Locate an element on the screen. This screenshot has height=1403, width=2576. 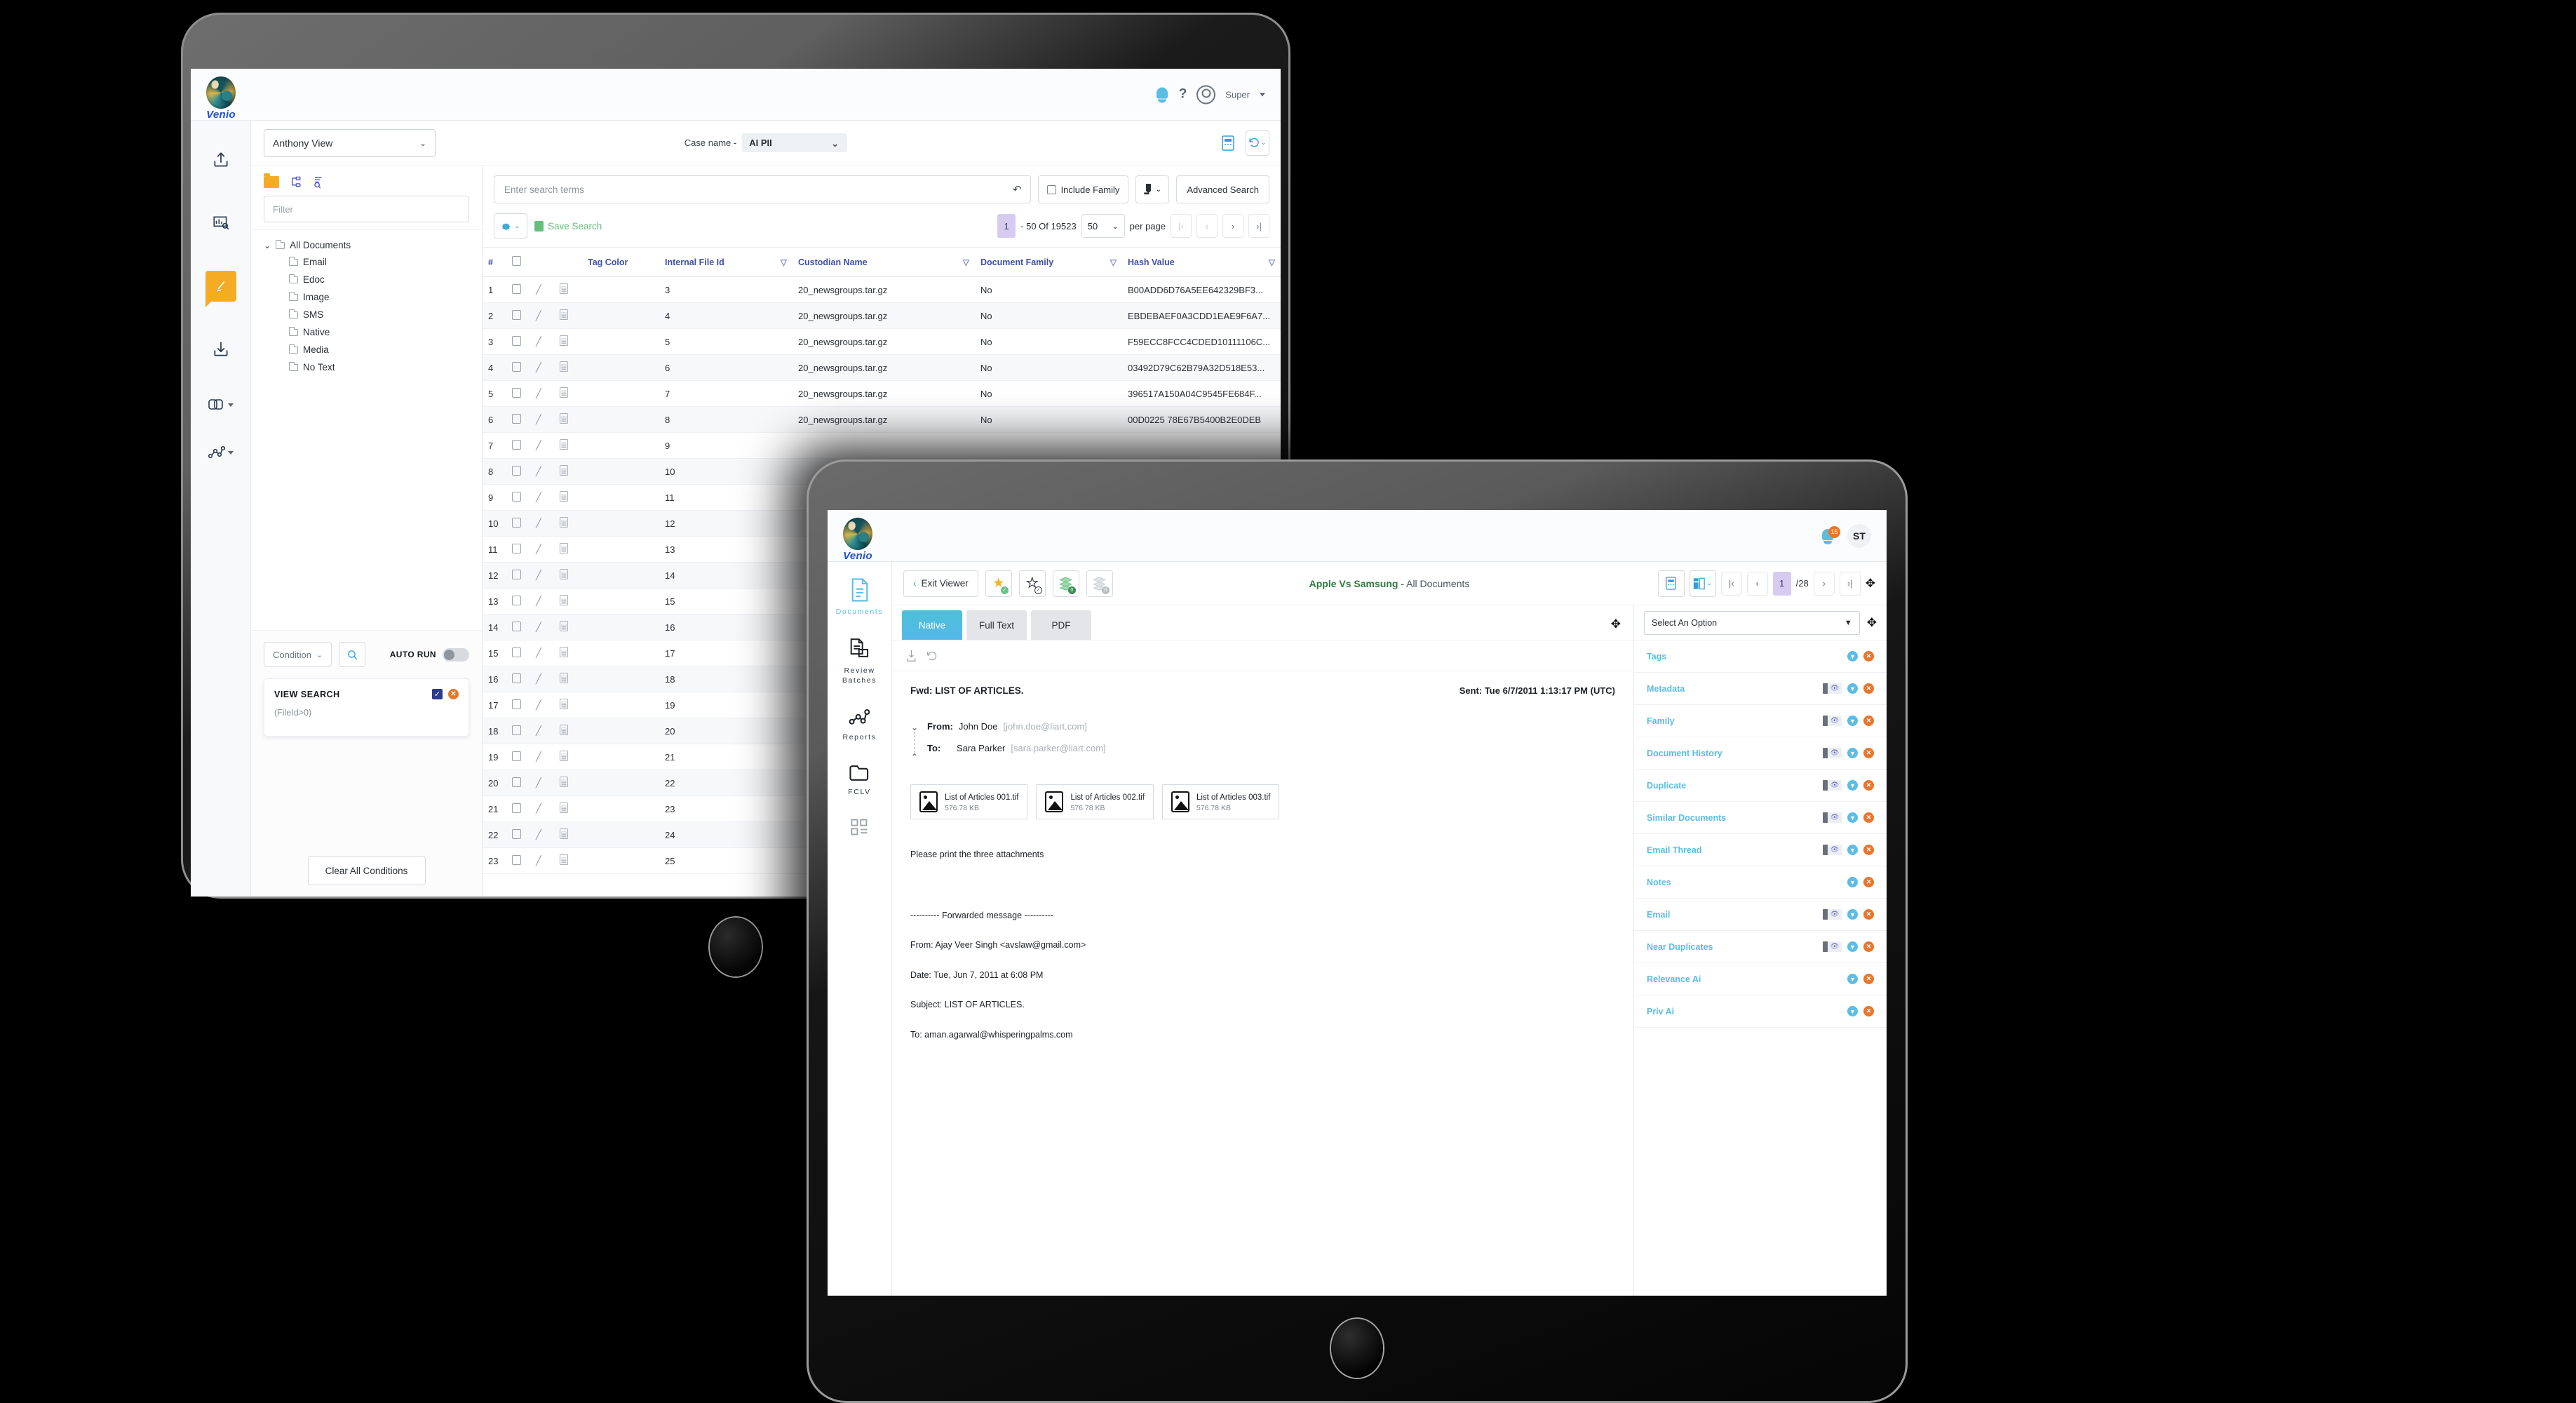
tree-node-no-text: No Text is located at coordinates (373, 367).